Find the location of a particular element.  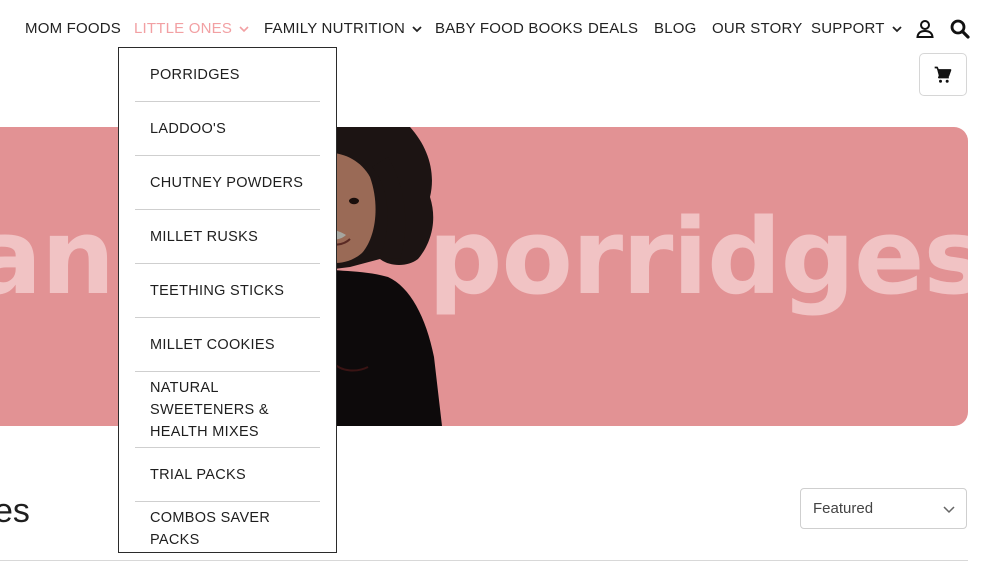

dropdown-item-label: NATURAL SWEETENERS & HEALTH MIXES is located at coordinates (209, 409).